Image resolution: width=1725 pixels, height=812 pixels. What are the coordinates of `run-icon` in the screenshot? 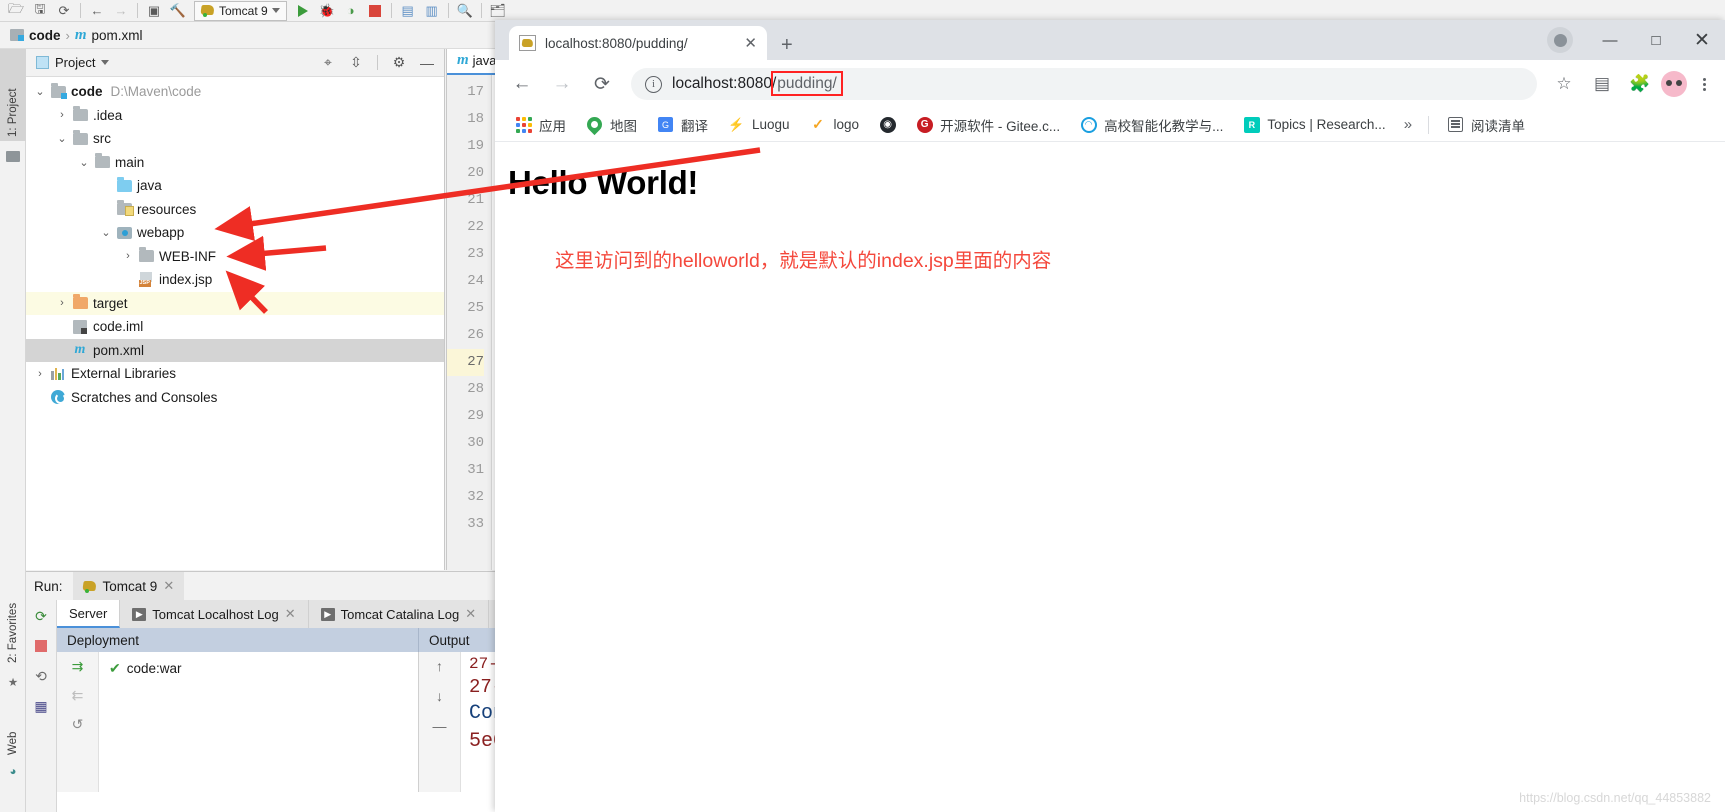 It's located at (303, 11).